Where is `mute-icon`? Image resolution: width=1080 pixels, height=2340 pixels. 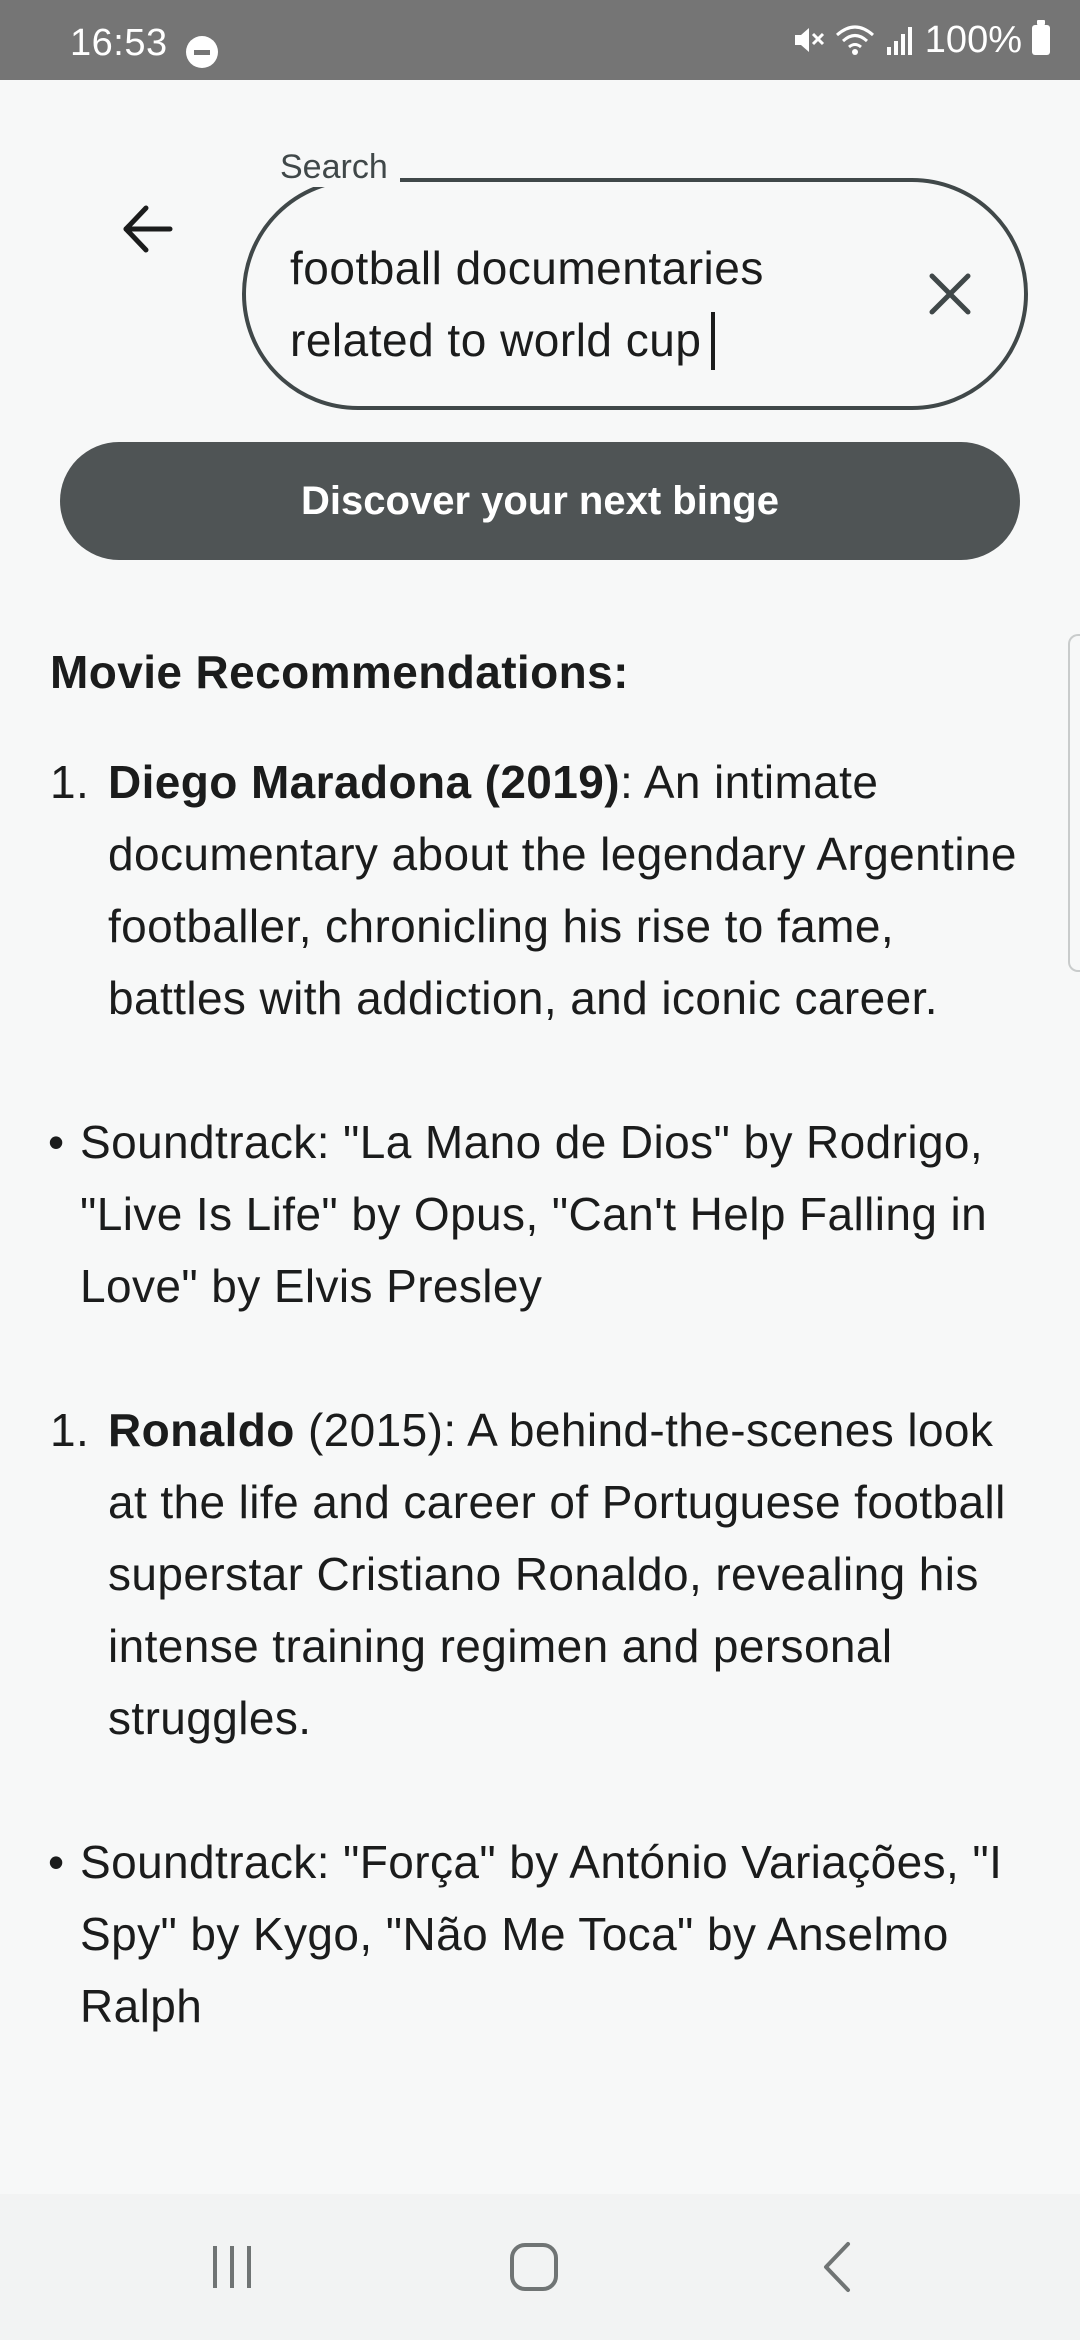 mute-icon is located at coordinates (808, 40).